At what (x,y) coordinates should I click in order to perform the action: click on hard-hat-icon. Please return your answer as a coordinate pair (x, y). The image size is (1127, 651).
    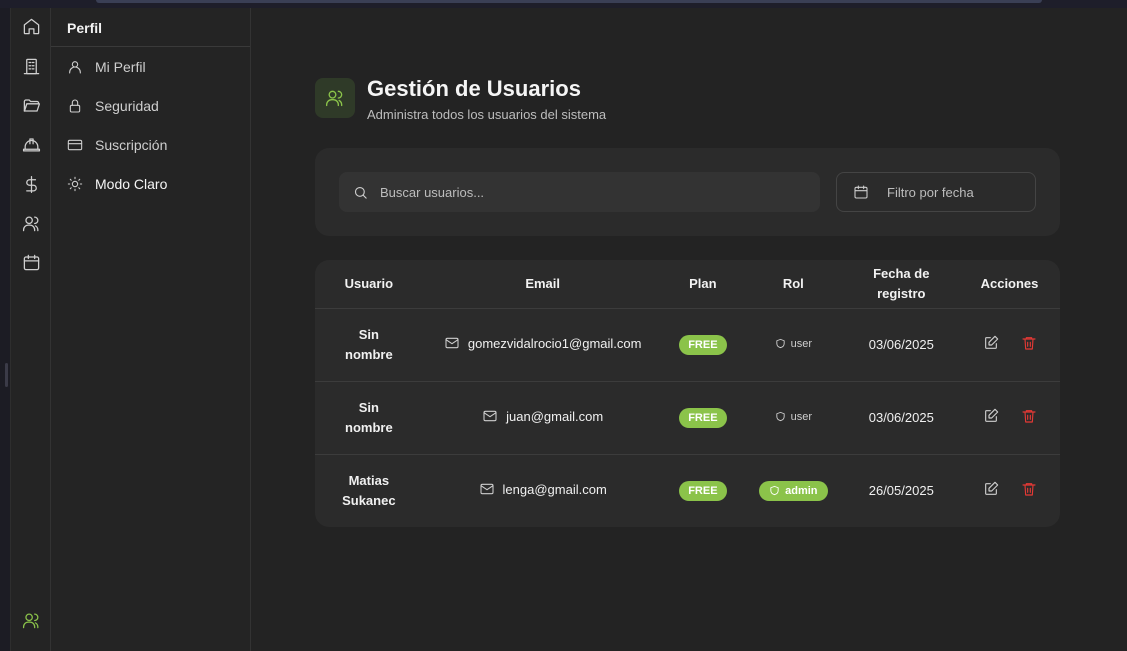
    Looking at the image, I should click on (31, 144).